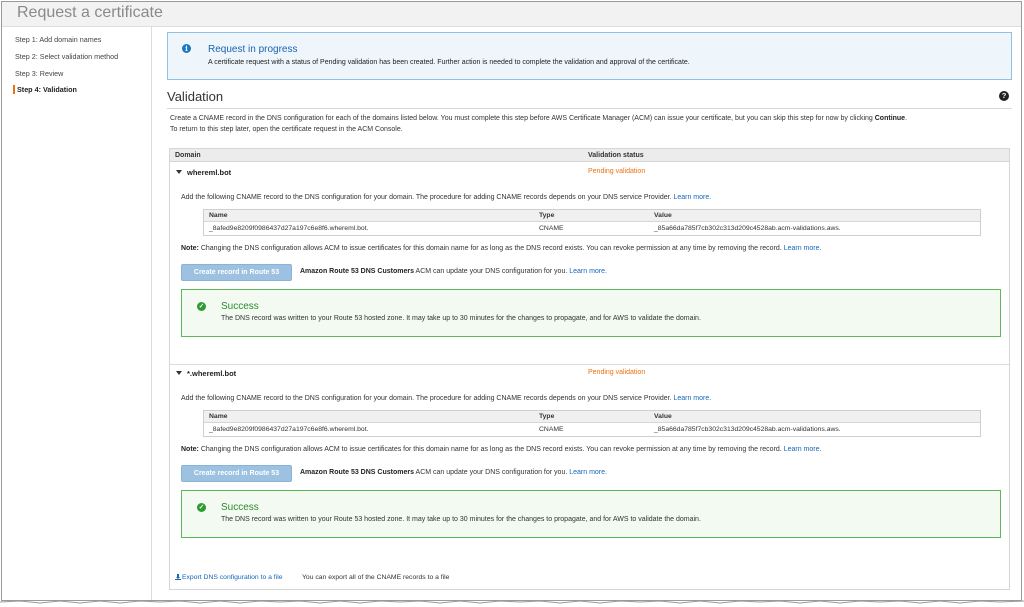 Image resolution: width=1024 pixels, height=607 pixels. I want to click on download-icon, so click(178, 577).